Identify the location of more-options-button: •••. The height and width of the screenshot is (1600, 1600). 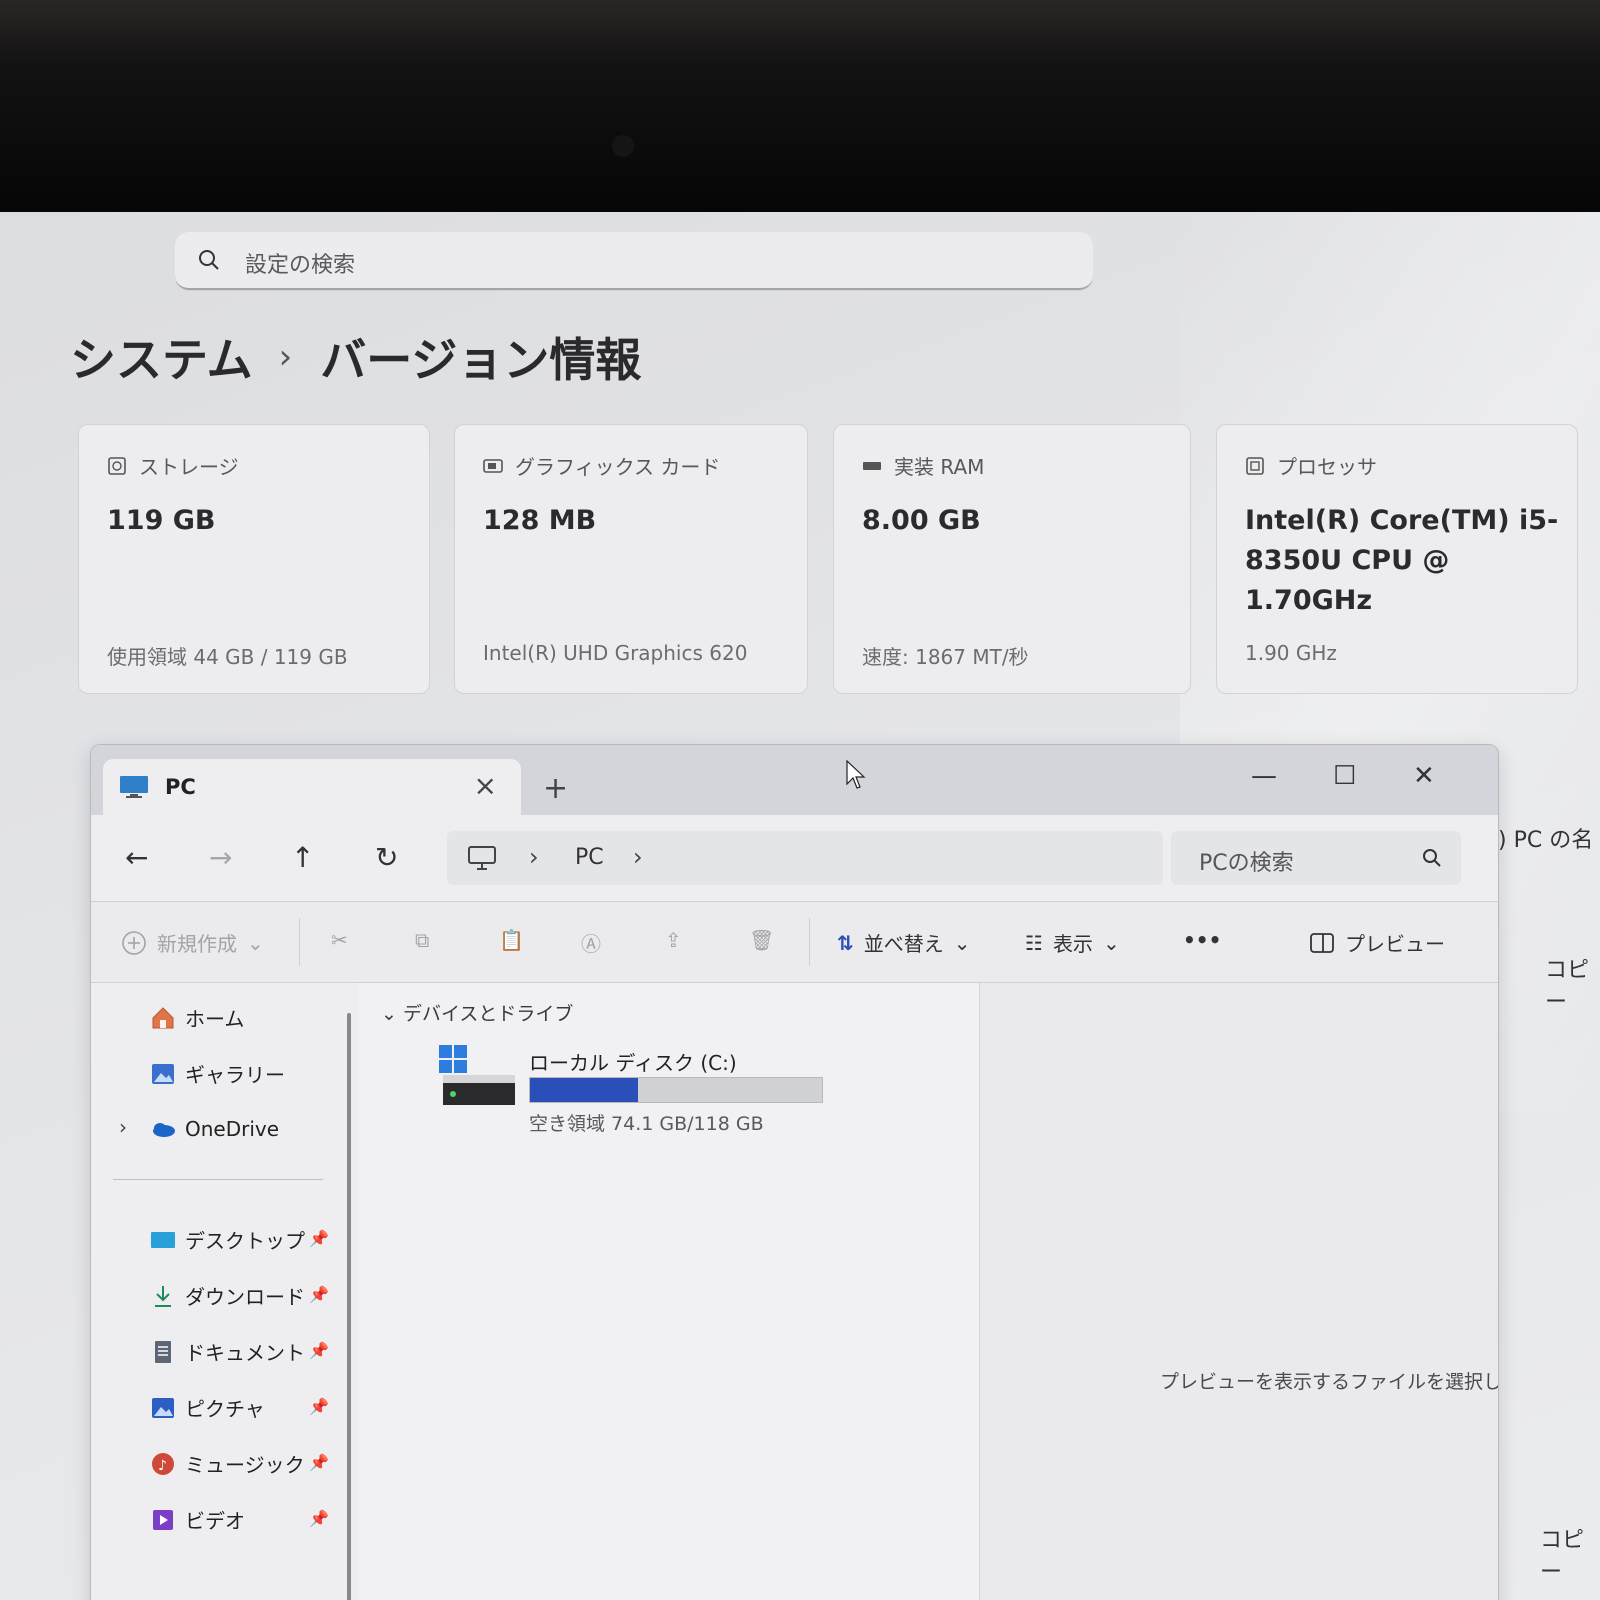
(1202, 940).